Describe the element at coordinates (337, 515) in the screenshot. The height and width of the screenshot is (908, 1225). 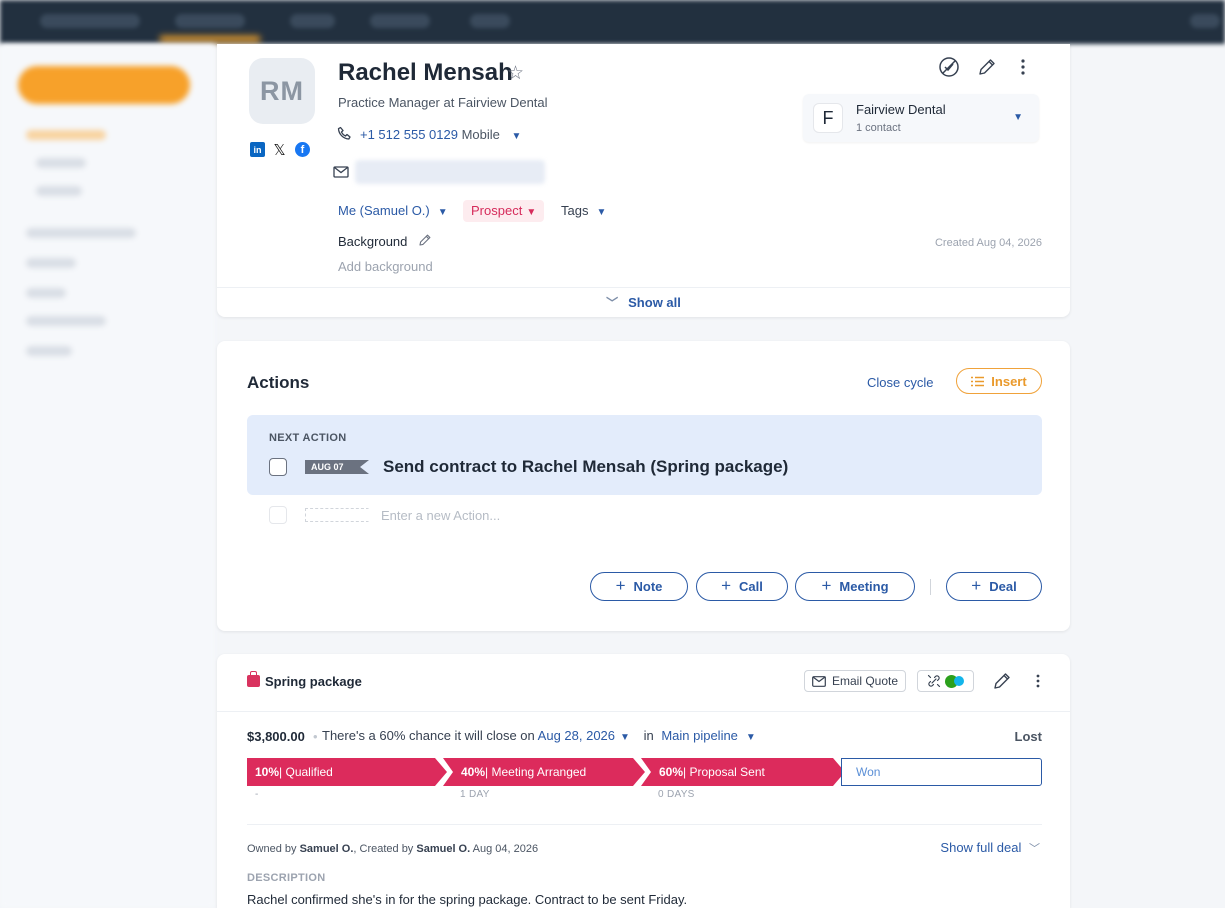
I see `new-action-date-flag` at that location.